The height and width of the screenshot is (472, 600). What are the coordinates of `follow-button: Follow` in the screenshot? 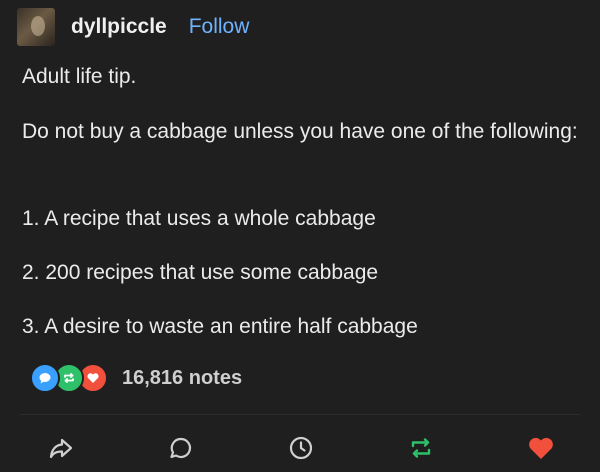 It's located at (219, 27).